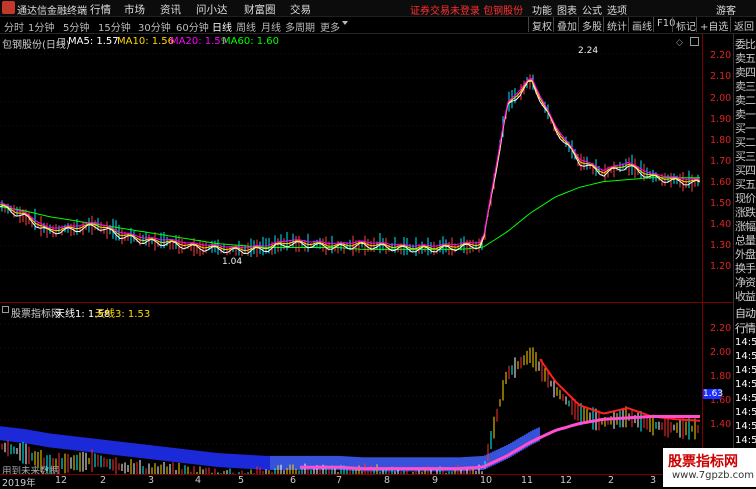  What do you see at coordinates (721, 203) in the screenshot?
I see `ytick: 1.50` at bounding box center [721, 203].